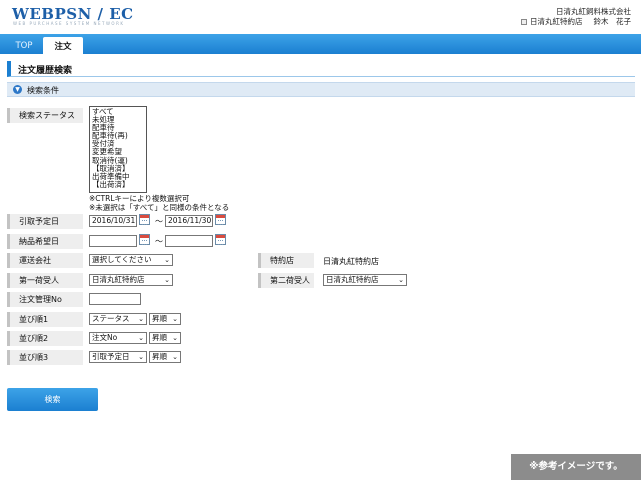 This screenshot has width=641, height=480. I want to click on sort2-direction-value: 昇順, so click(159, 337).